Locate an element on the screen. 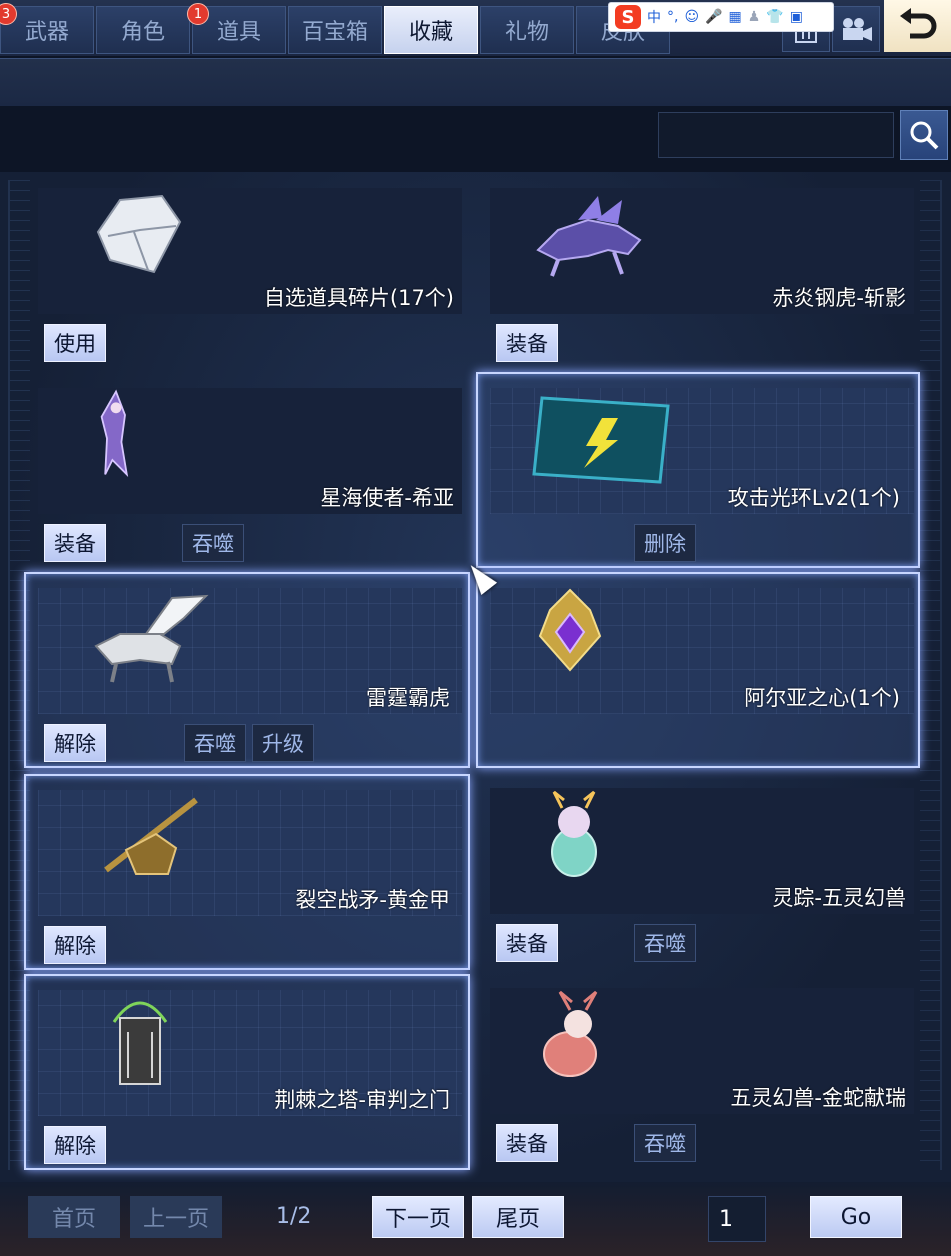 This screenshot has height=1256, width=951. item-card: 五灵幻兽-金蛇献瑞 装备 吞噬 is located at coordinates (701, 1071).